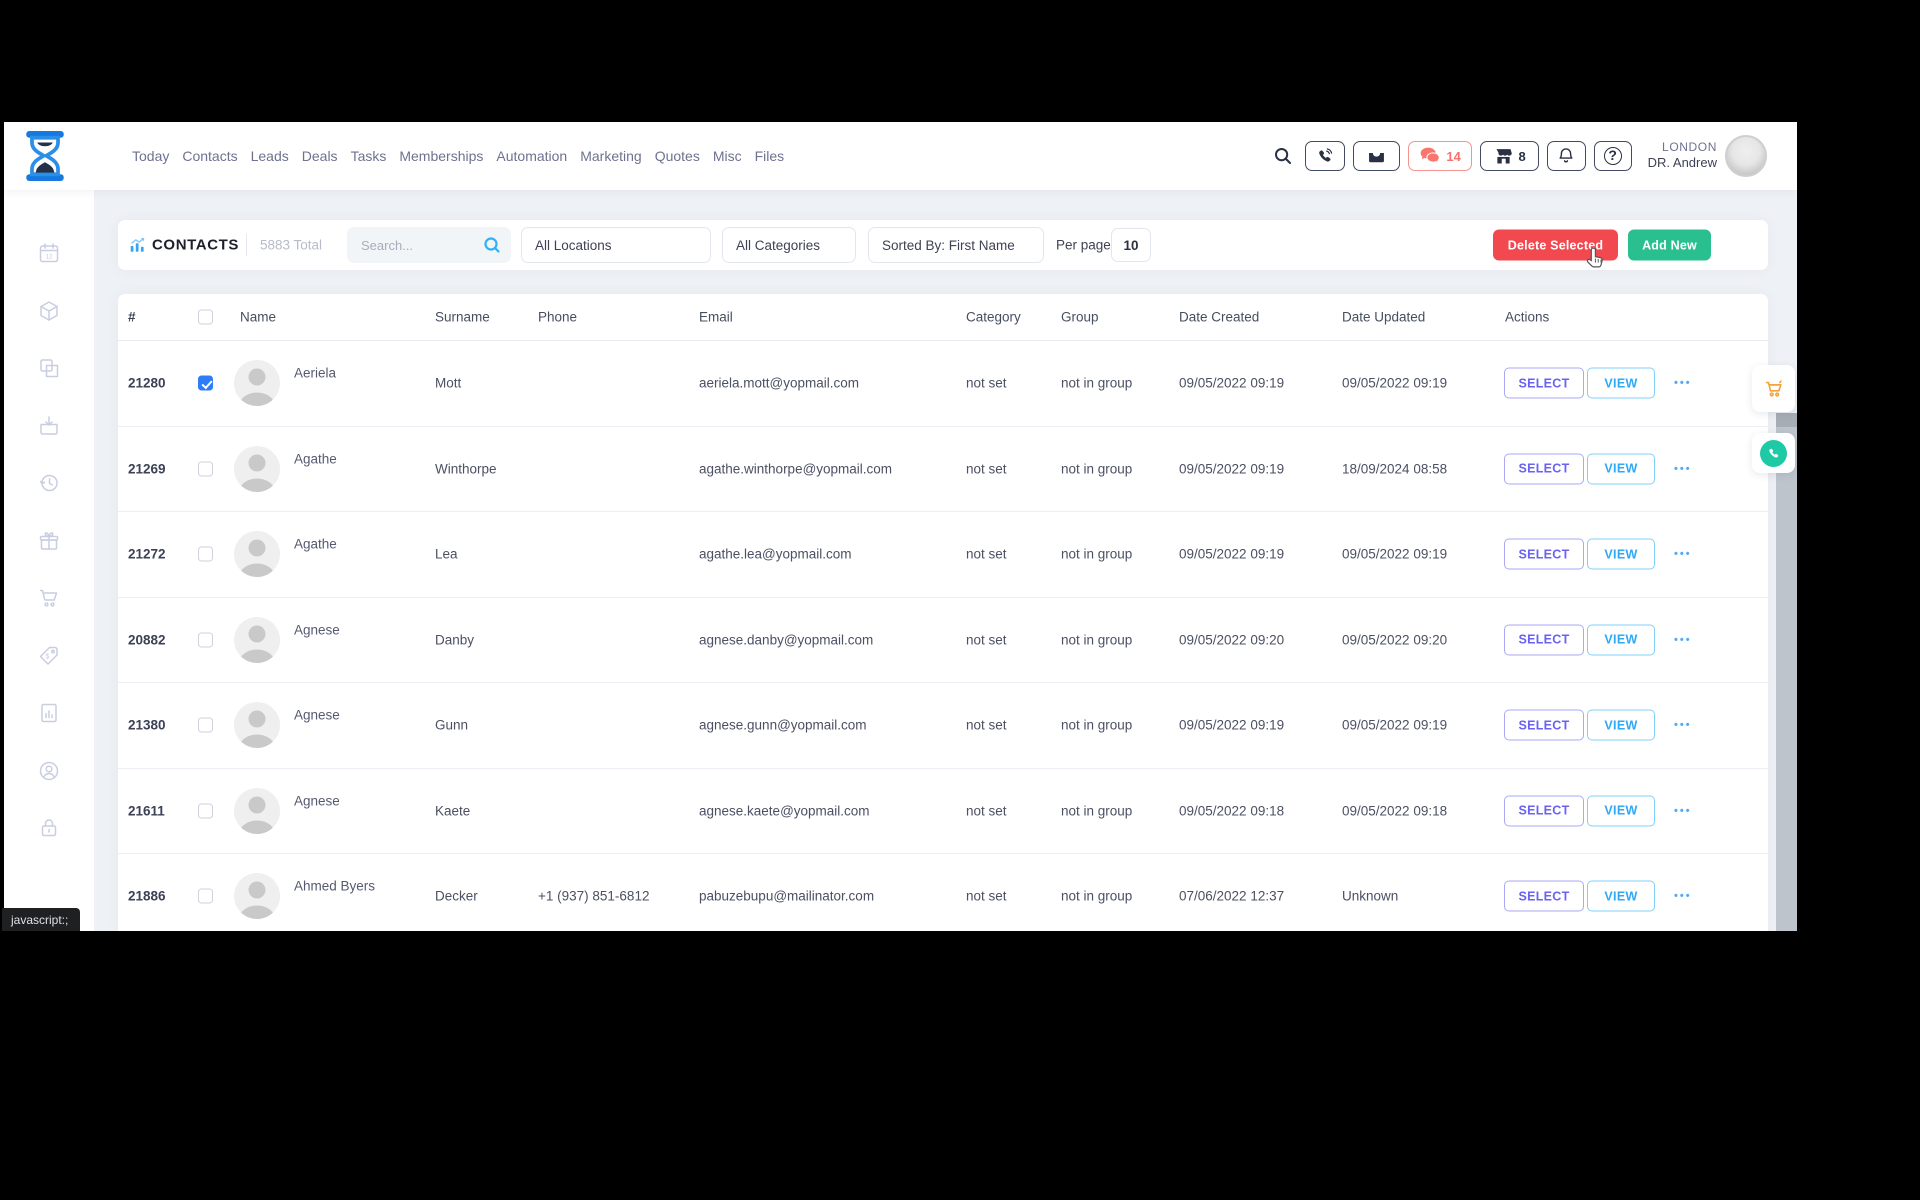 The height and width of the screenshot is (1200, 1920). I want to click on sidebar-item-orders, so click(49, 598).